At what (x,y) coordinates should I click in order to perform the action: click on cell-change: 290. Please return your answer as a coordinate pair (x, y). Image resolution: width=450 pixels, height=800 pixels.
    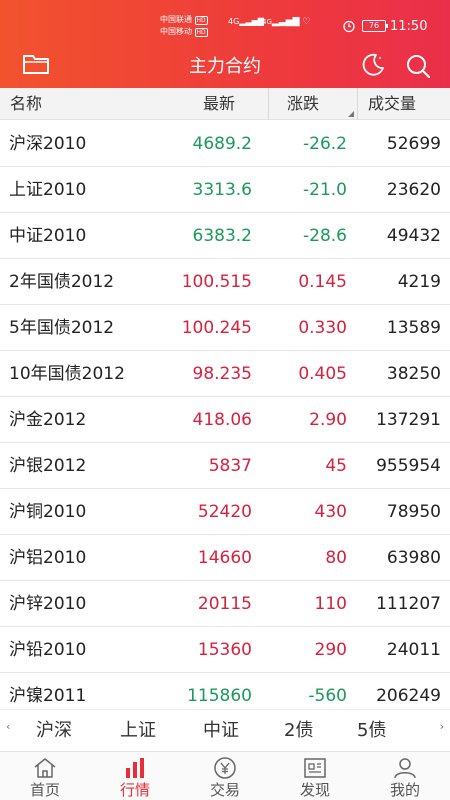
    Looking at the image, I should click on (330, 650).